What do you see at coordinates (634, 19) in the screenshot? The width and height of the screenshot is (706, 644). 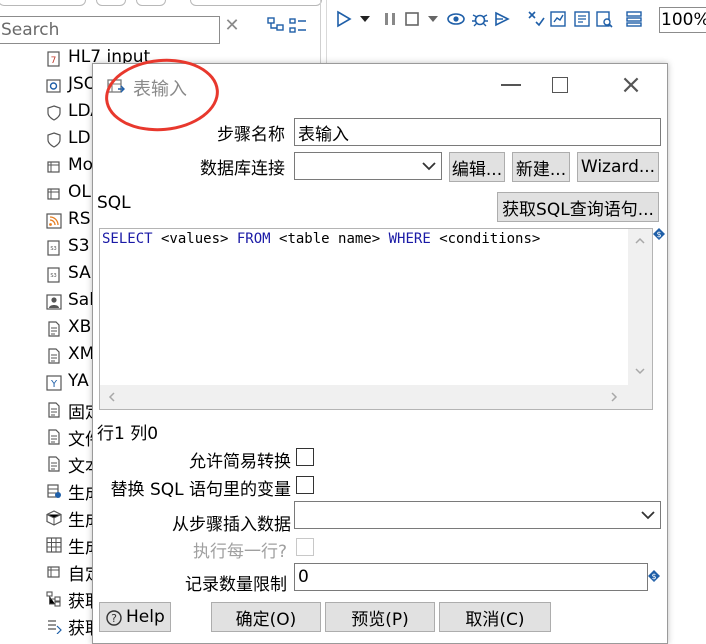 I see `show-results-icon` at bounding box center [634, 19].